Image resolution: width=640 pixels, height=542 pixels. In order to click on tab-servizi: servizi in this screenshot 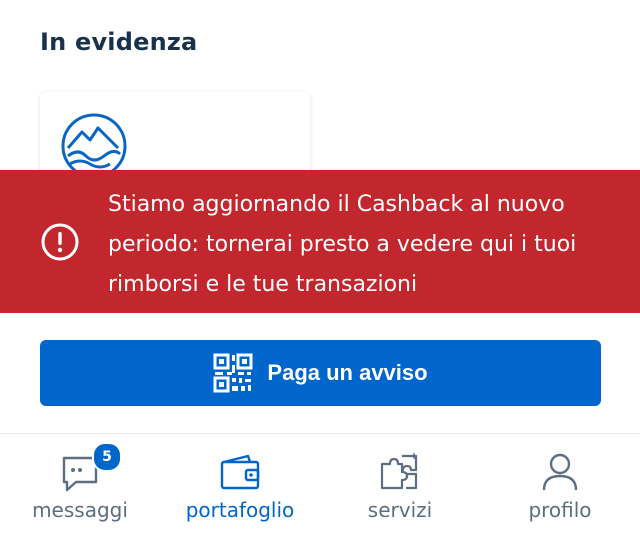, I will do `click(400, 488)`.